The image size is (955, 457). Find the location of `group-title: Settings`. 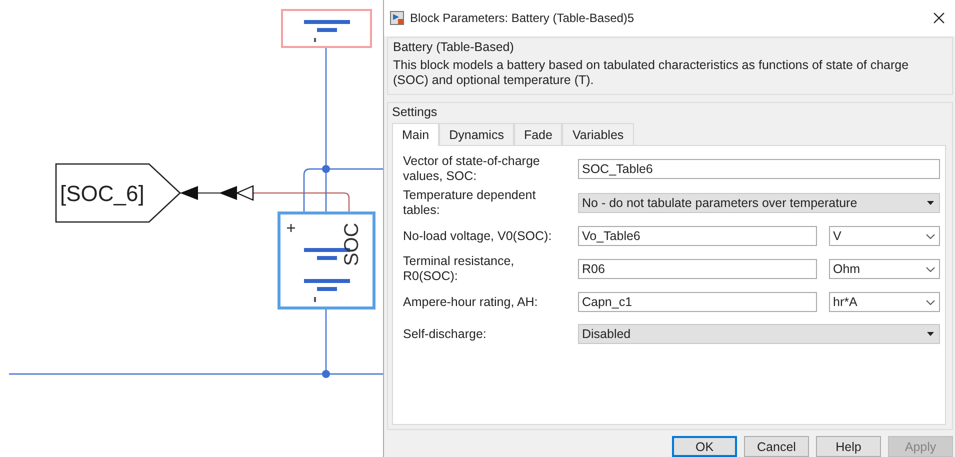

group-title: Settings is located at coordinates (415, 112).